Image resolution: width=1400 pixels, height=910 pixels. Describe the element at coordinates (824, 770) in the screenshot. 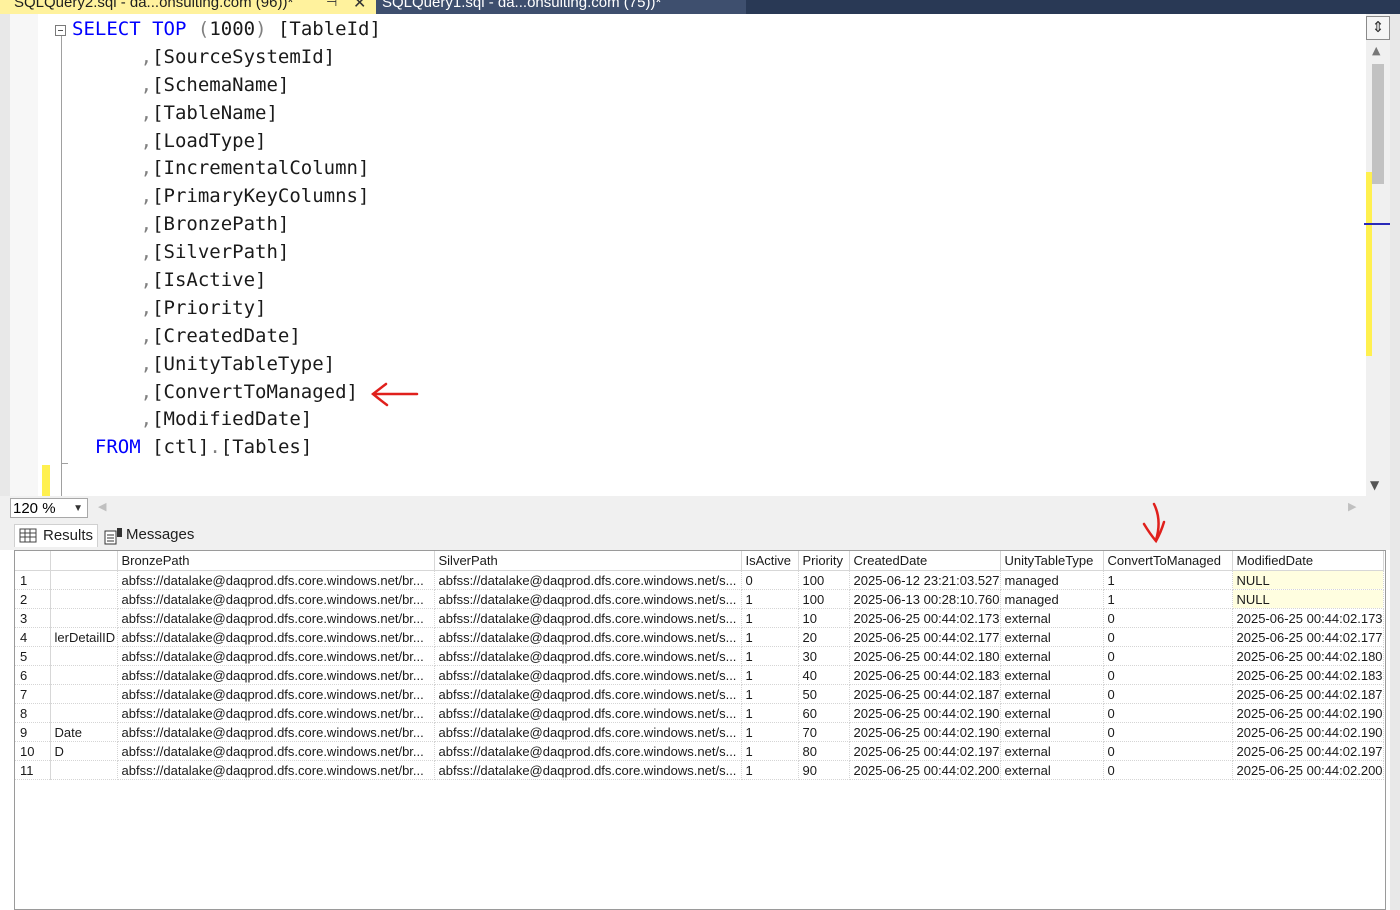

I see `cell-column-priority: 90` at that location.